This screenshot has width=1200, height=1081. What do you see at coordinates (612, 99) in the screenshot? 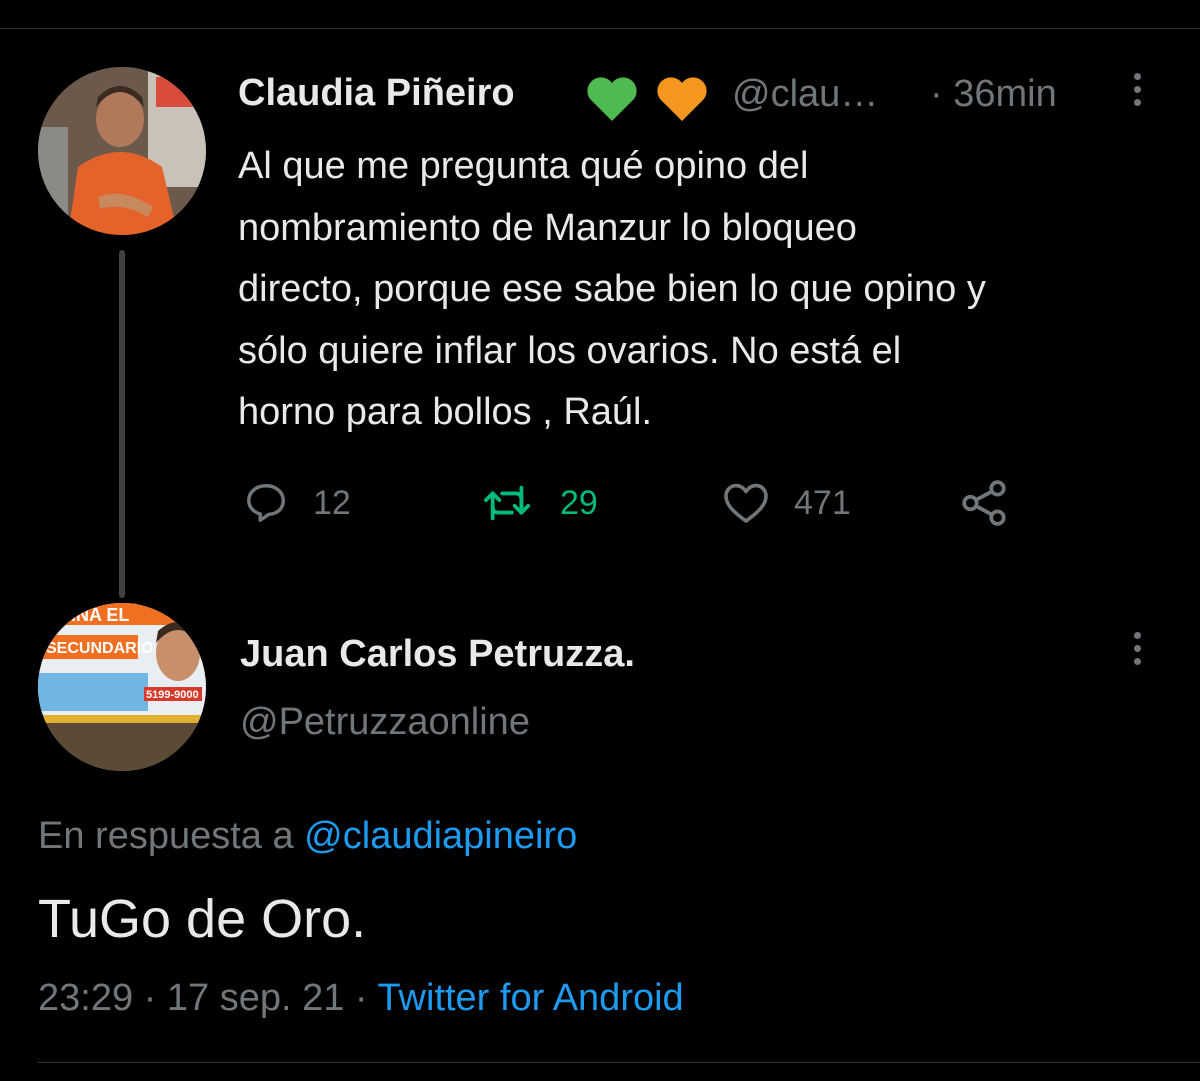
I see `green-heart-icon` at bounding box center [612, 99].